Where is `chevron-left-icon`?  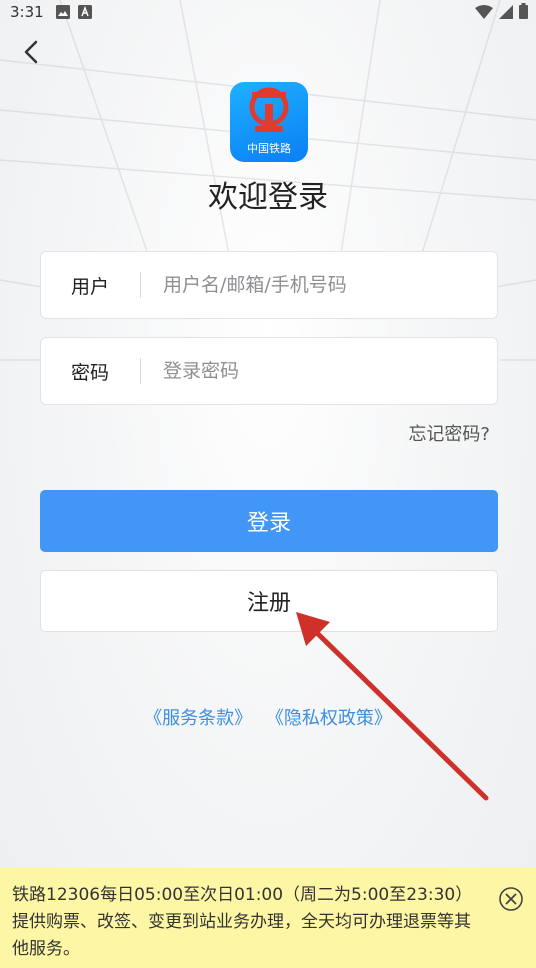
chevron-left-icon is located at coordinates (31, 52).